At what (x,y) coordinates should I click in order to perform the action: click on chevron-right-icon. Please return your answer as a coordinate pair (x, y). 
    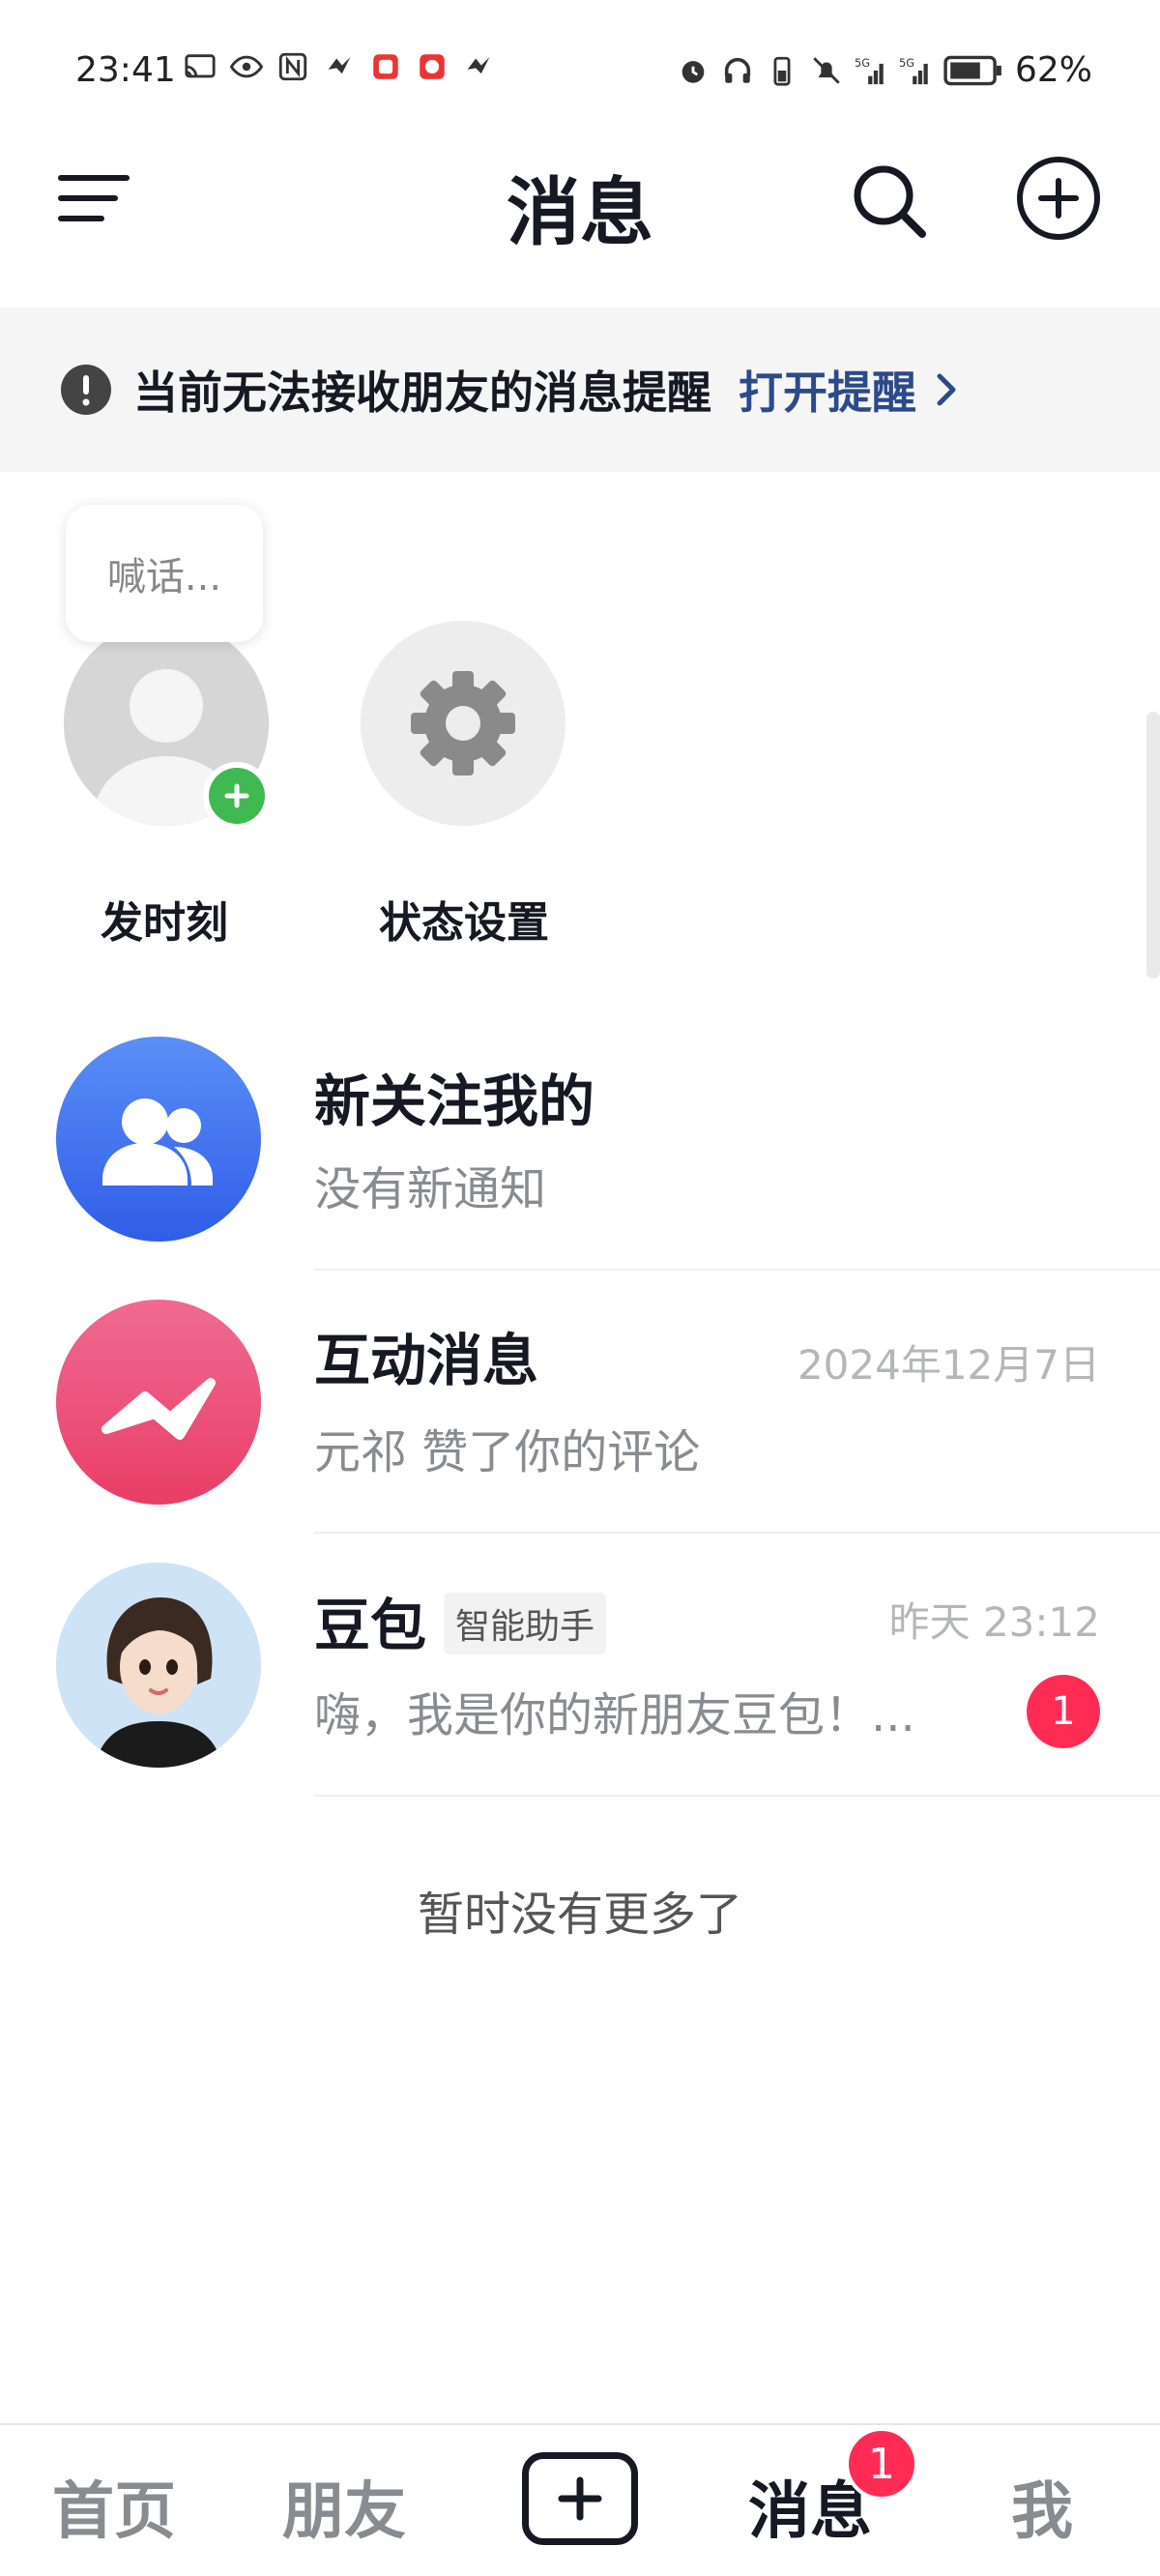
    Looking at the image, I should click on (946, 389).